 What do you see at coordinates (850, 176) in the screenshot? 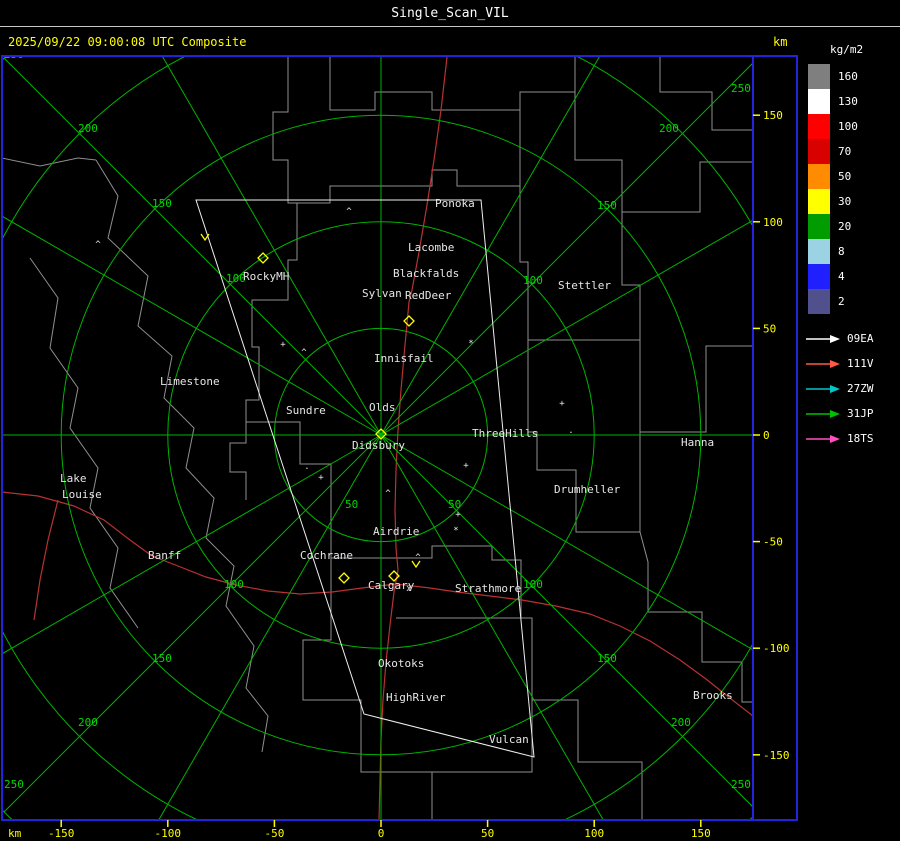
I see `colorbar-row: 50` at bounding box center [850, 176].